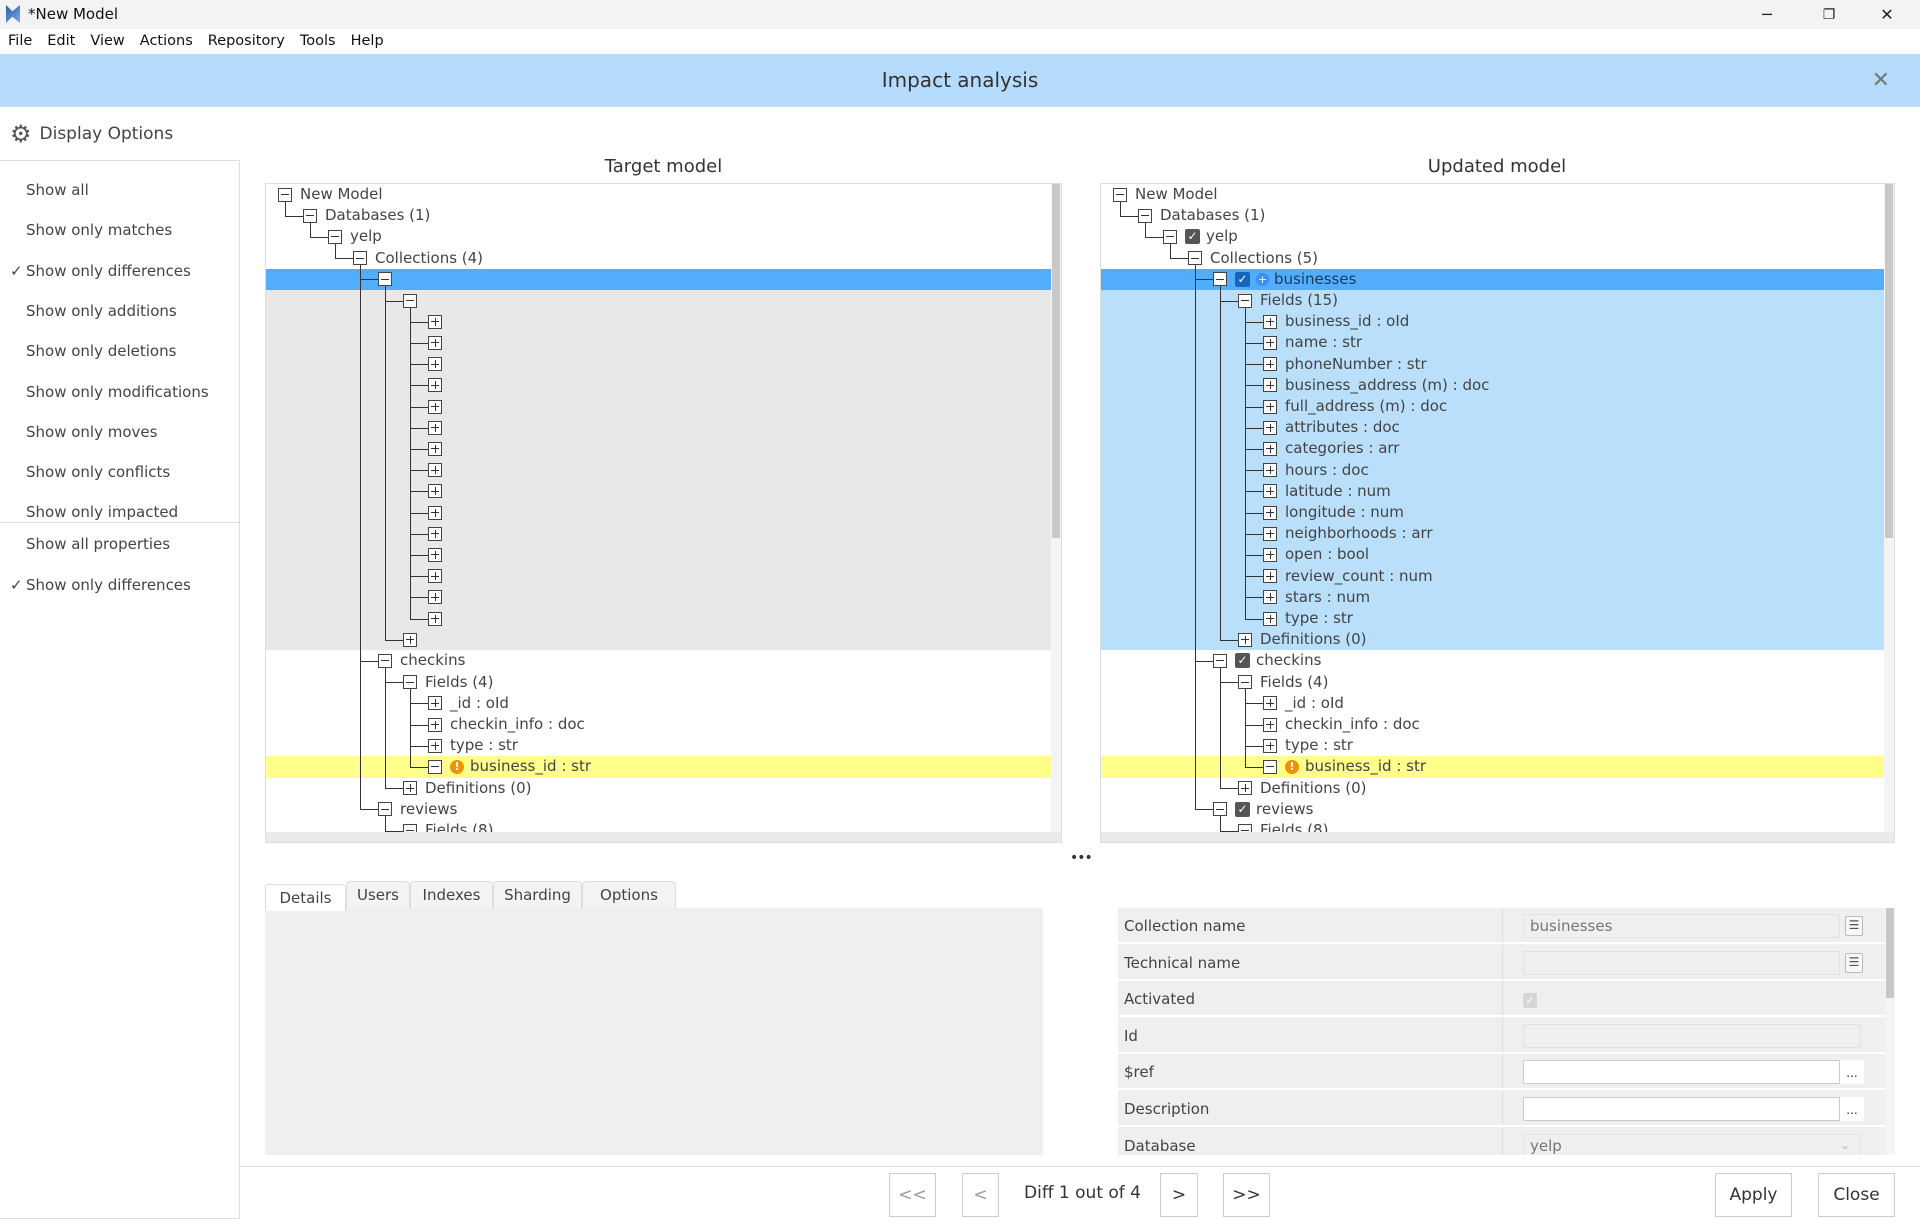  I want to click on tree-row: open : bool, so click(1497, 555).